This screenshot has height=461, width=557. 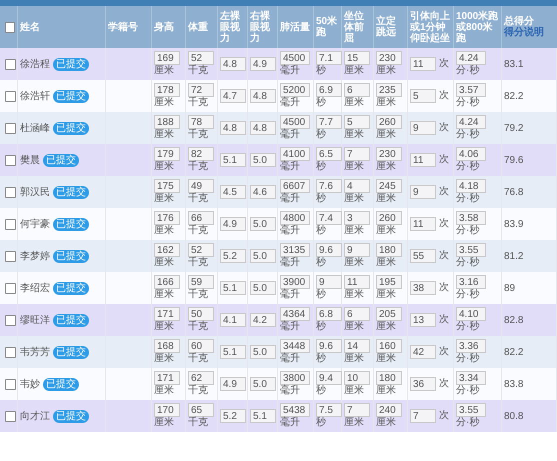 I want to click on input-field: 5438, so click(x=295, y=410).